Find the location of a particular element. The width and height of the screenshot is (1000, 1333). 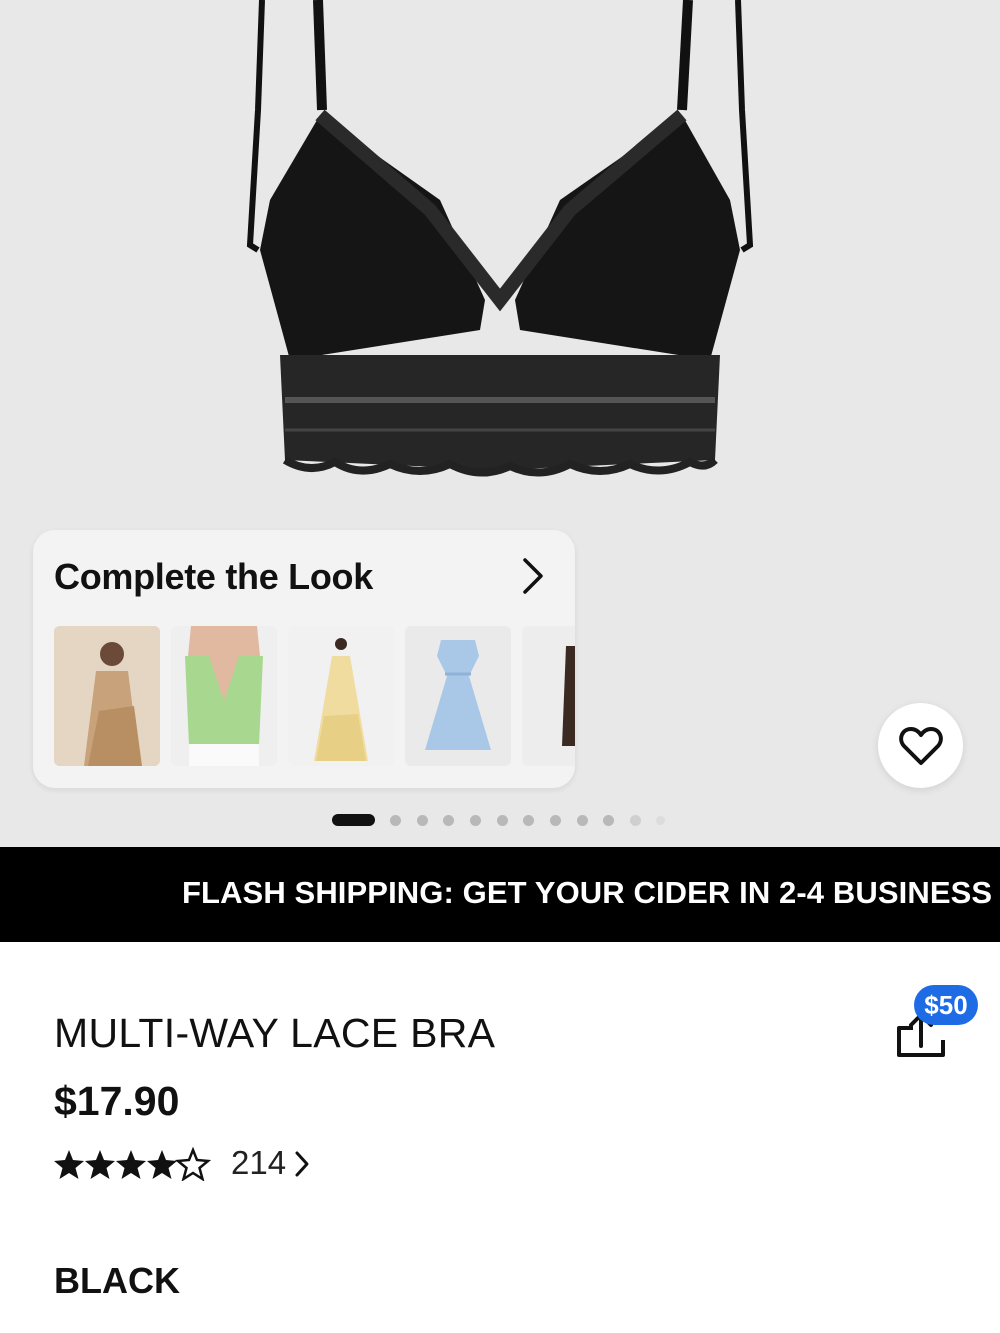

share-reward-badge: $50 is located at coordinates (946, 1005).